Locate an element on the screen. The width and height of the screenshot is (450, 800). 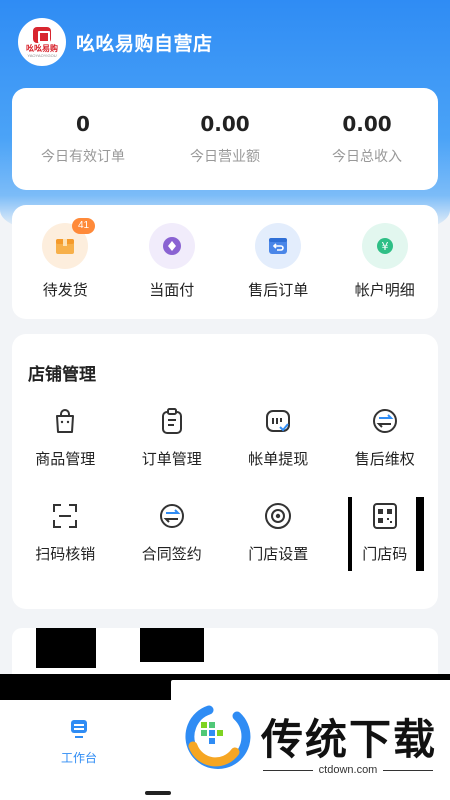
today-stats-card: 0 今日有效订单 0.00 今日营业额 0.00 今日总收入 is located at coordinates (225, 139).